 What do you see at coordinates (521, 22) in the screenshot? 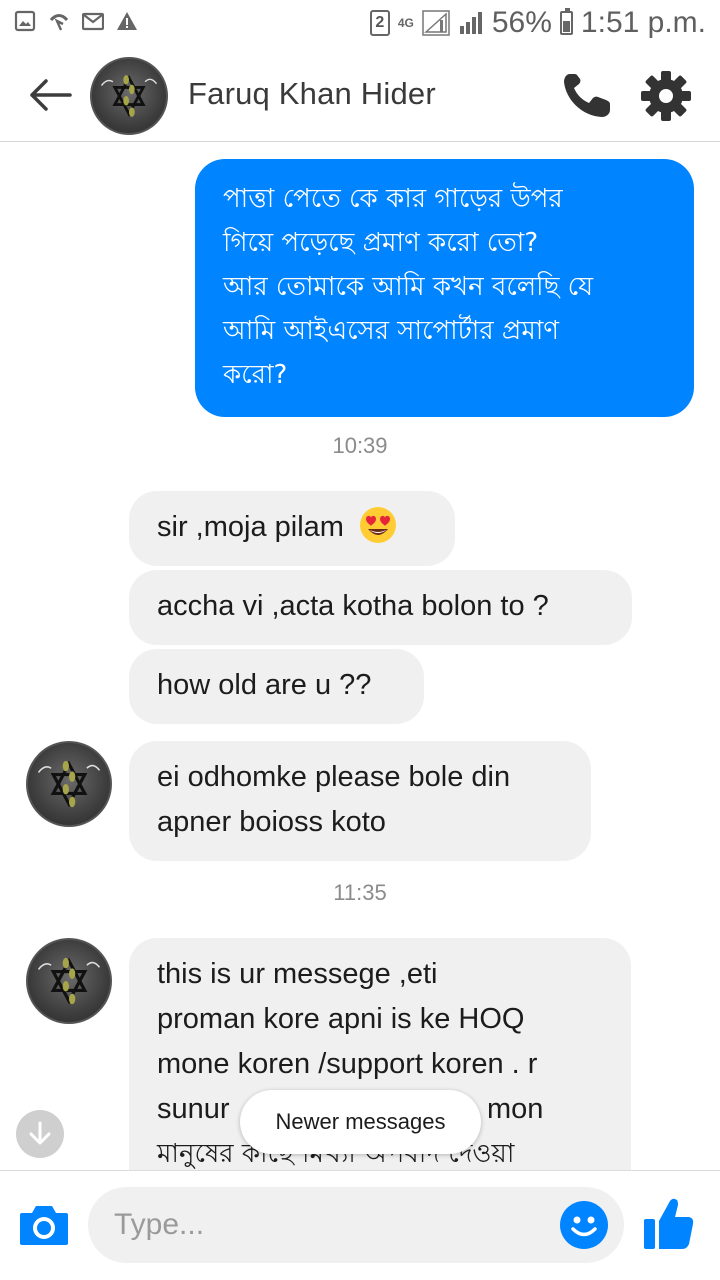
I see `battery-percent: 56%` at bounding box center [521, 22].